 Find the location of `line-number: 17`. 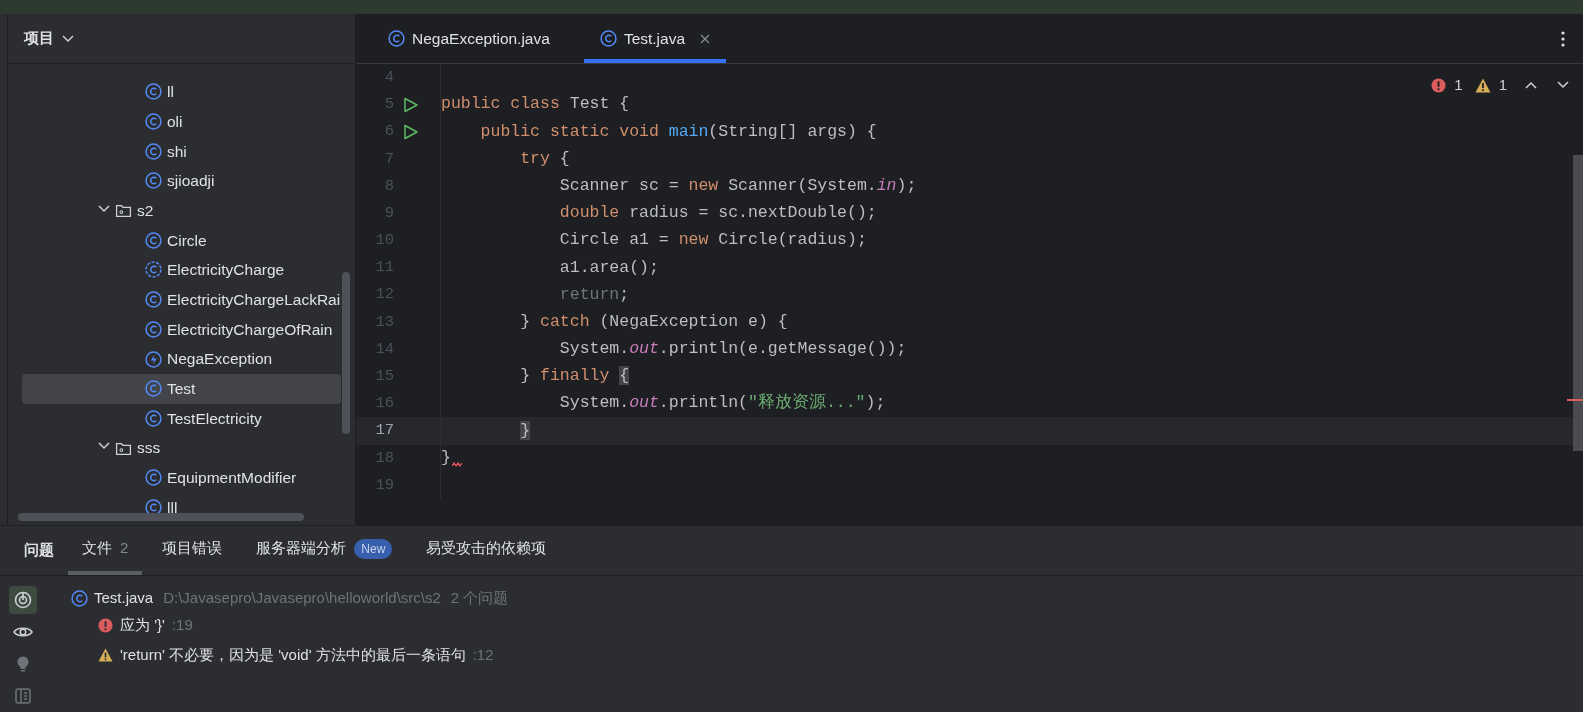

line-number: 17 is located at coordinates (384, 431).